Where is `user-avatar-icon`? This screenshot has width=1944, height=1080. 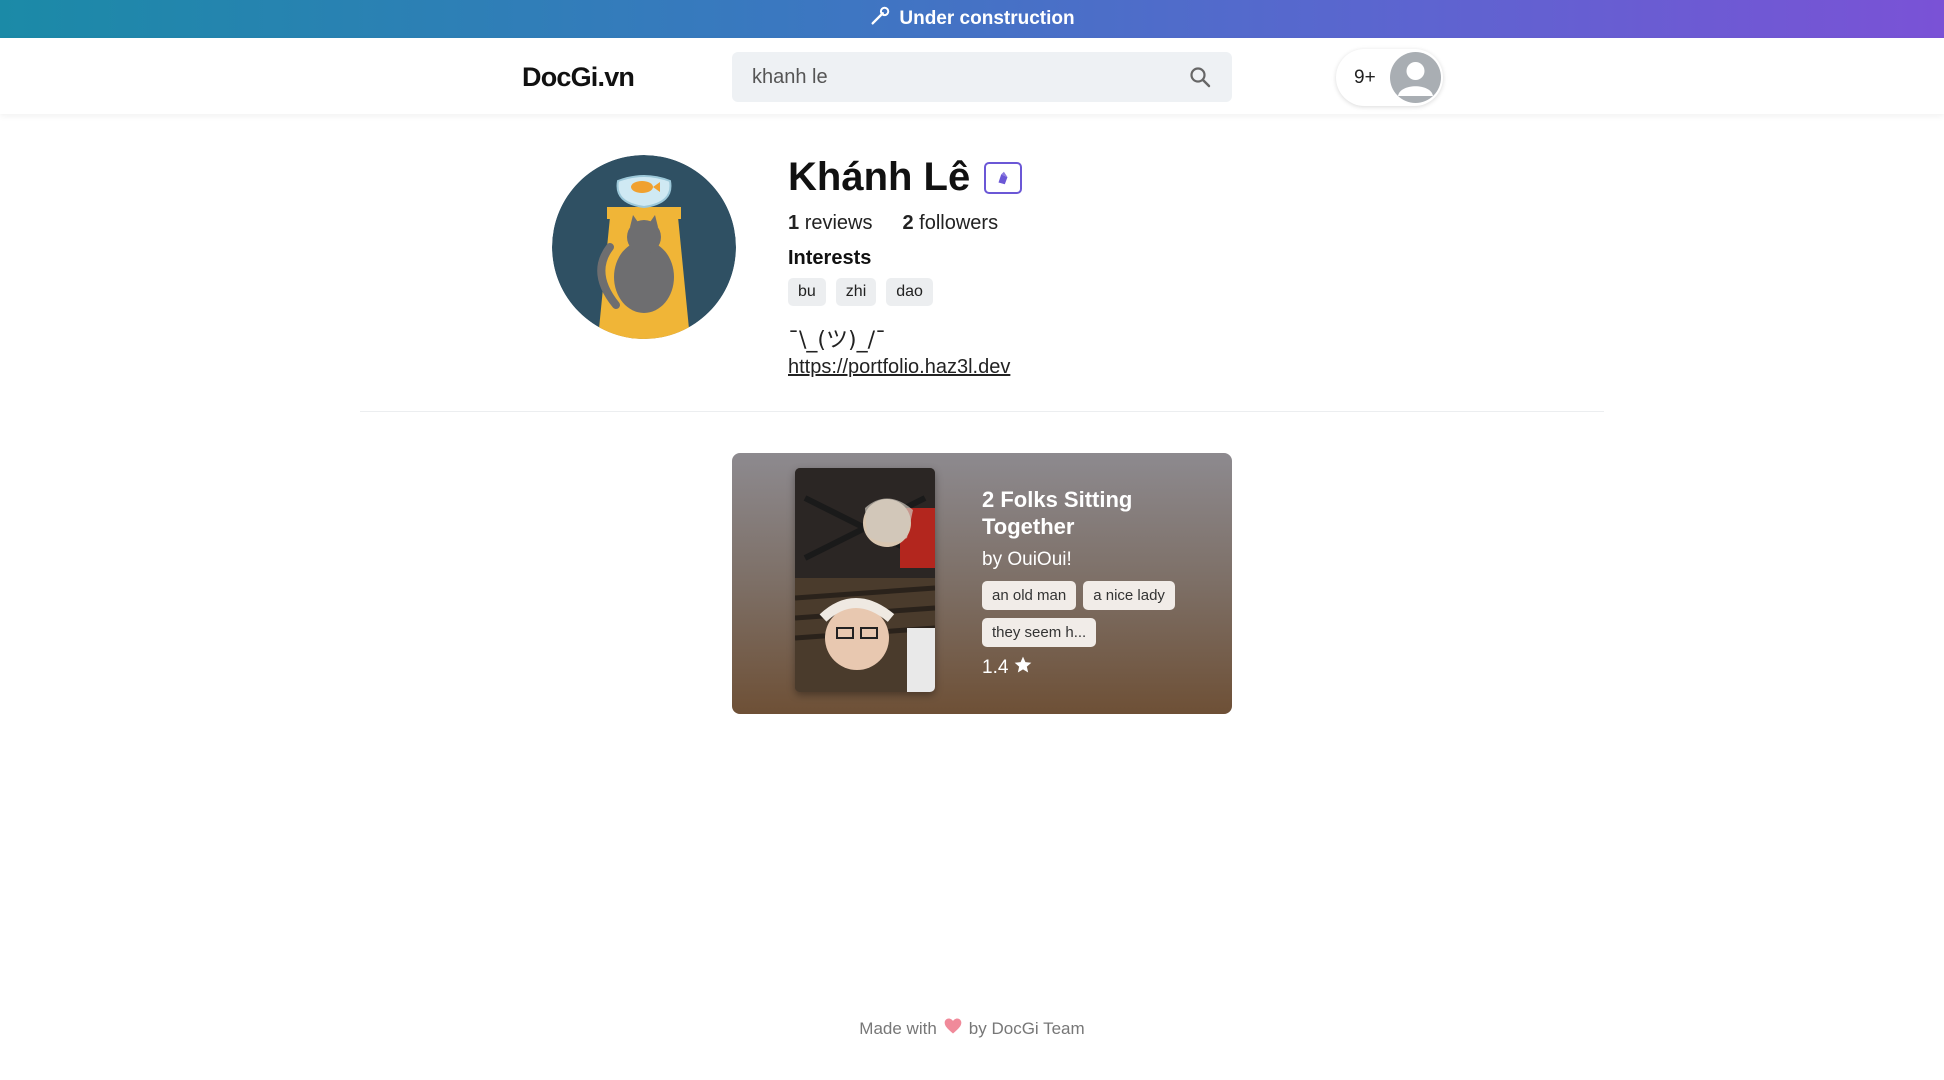
user-avatar-icon is located at coordinates (1415, 77).